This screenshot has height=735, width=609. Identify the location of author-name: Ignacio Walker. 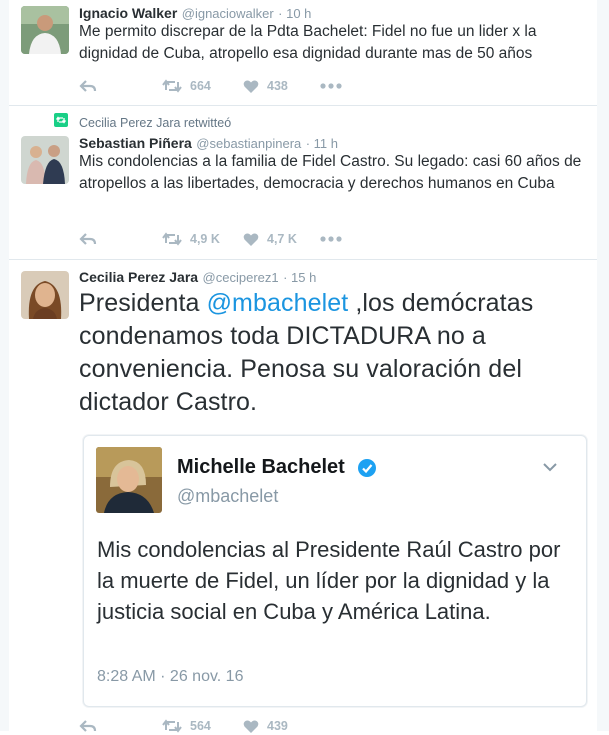
(128, 13).